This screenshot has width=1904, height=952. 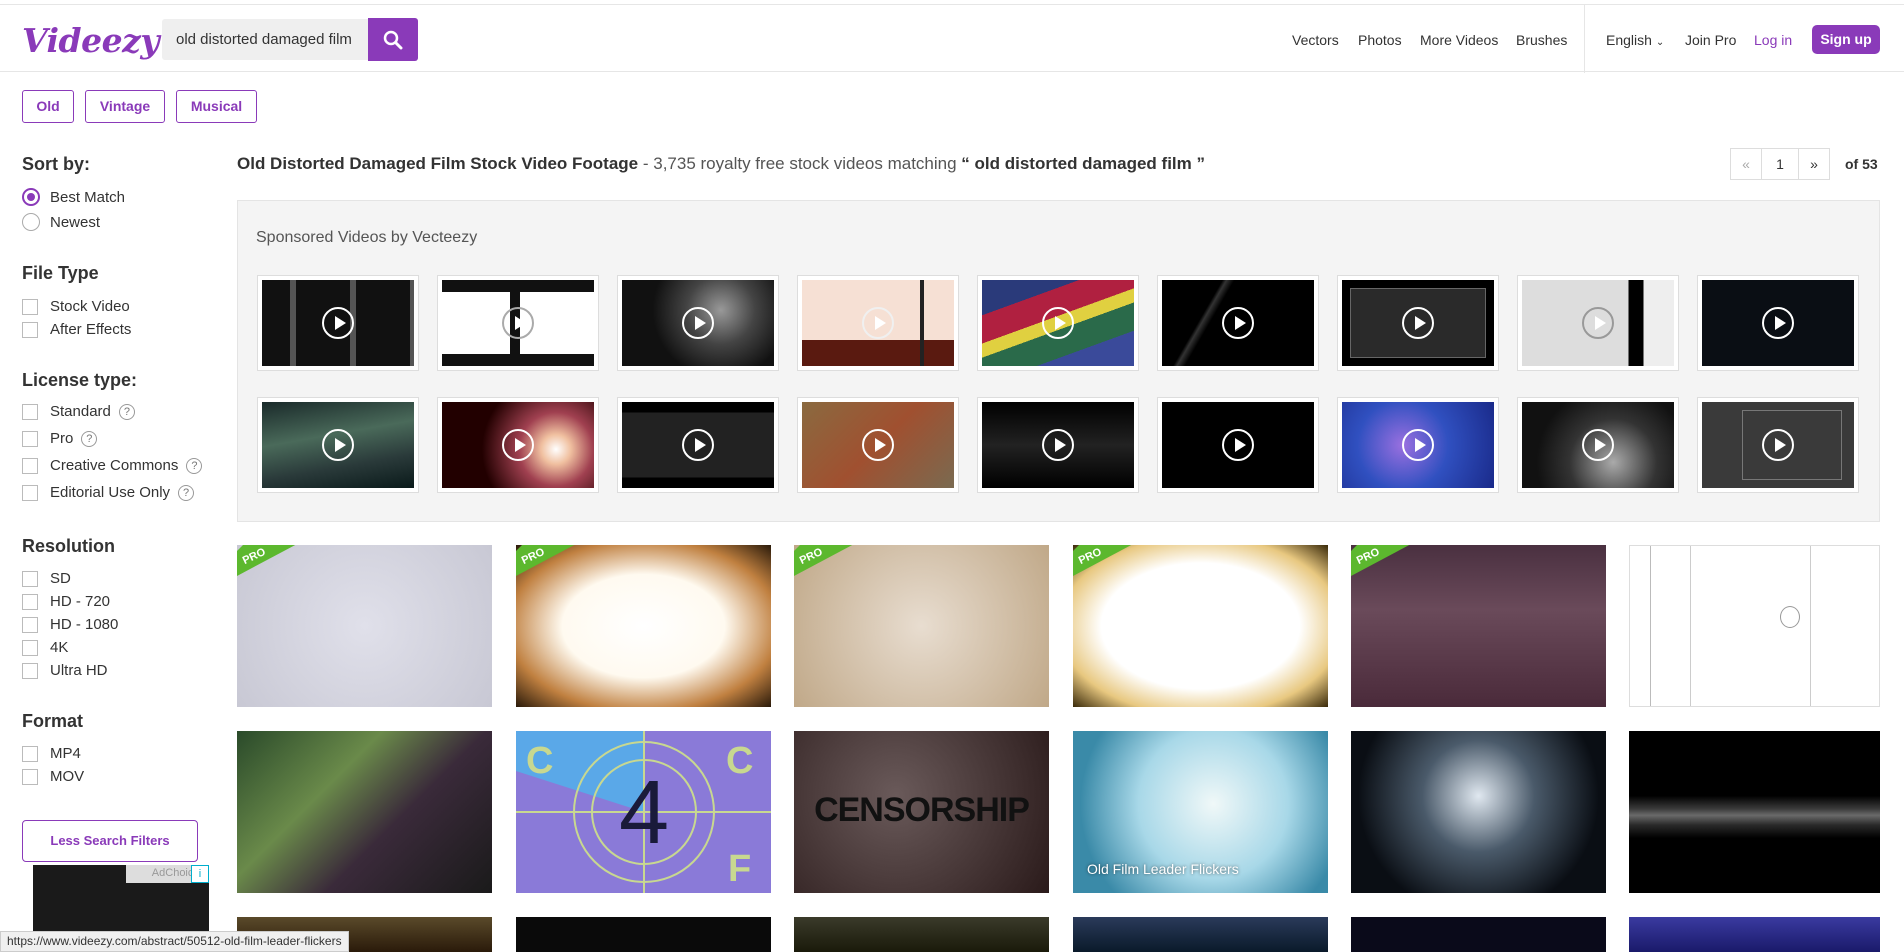 What do you see at coordinates (539, 761) in the screenshot?
I see `svg-text: C` at bounding box center [539, 761].